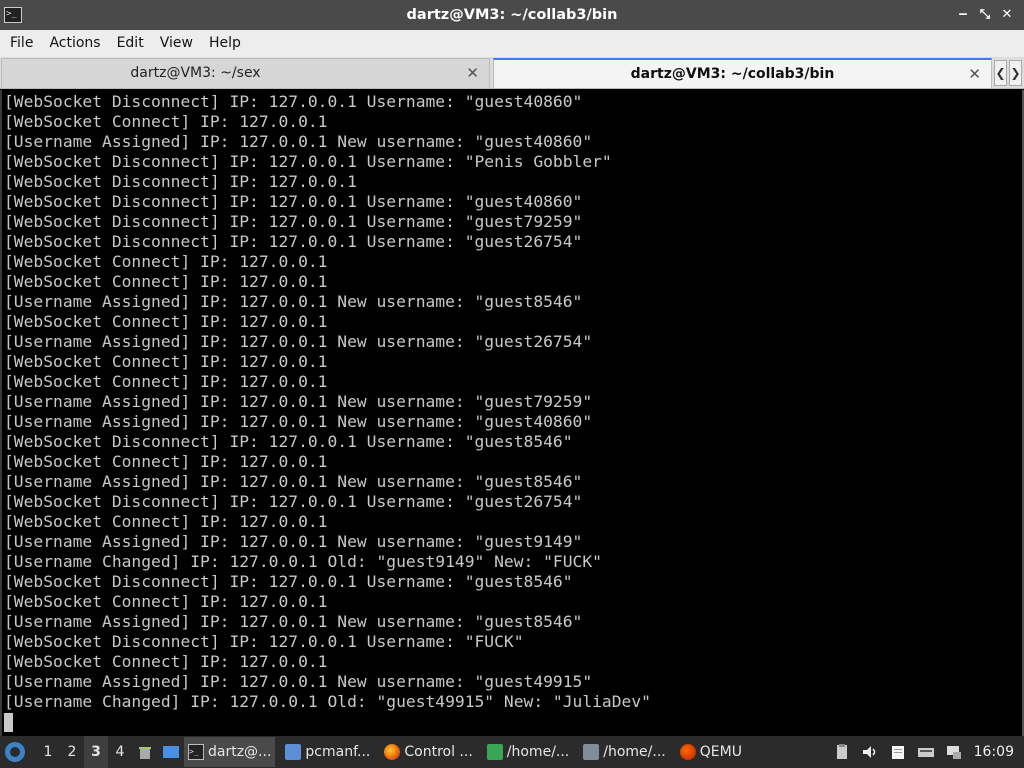  I want to click on clock: 16:09, so click(994, 752).